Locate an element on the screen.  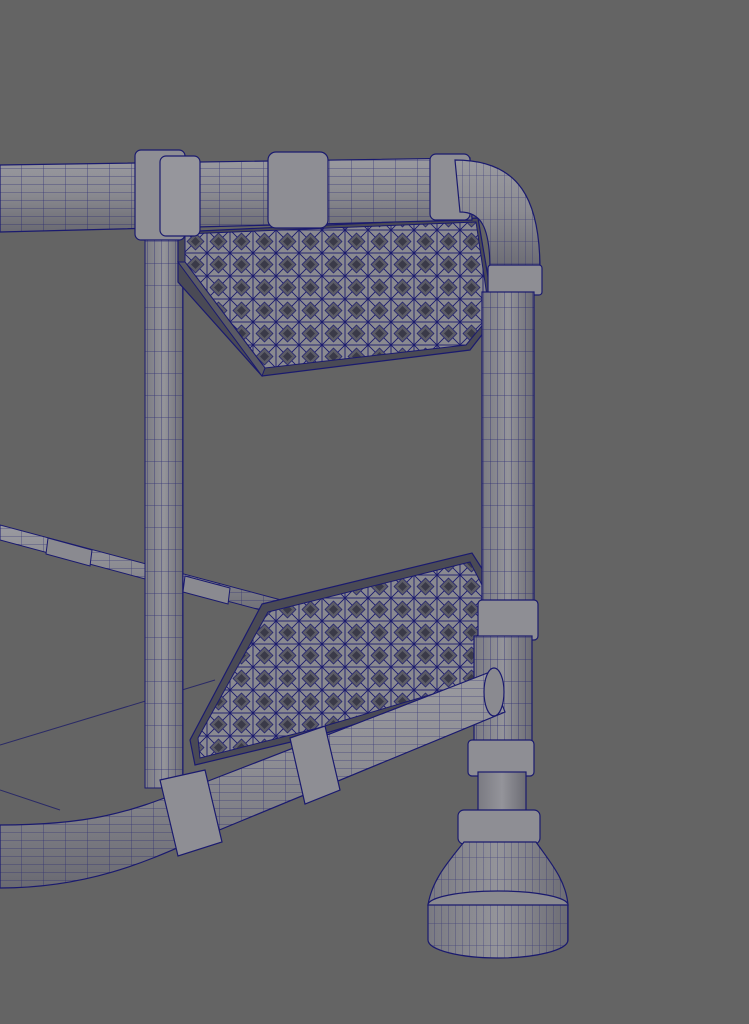
upper-grating-panel is located at coordinates (336, 297).